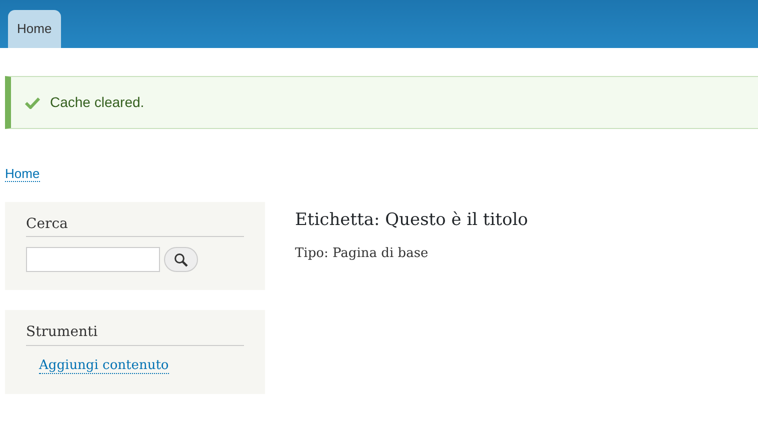  I want to click on search-icon, so click(181, 259).